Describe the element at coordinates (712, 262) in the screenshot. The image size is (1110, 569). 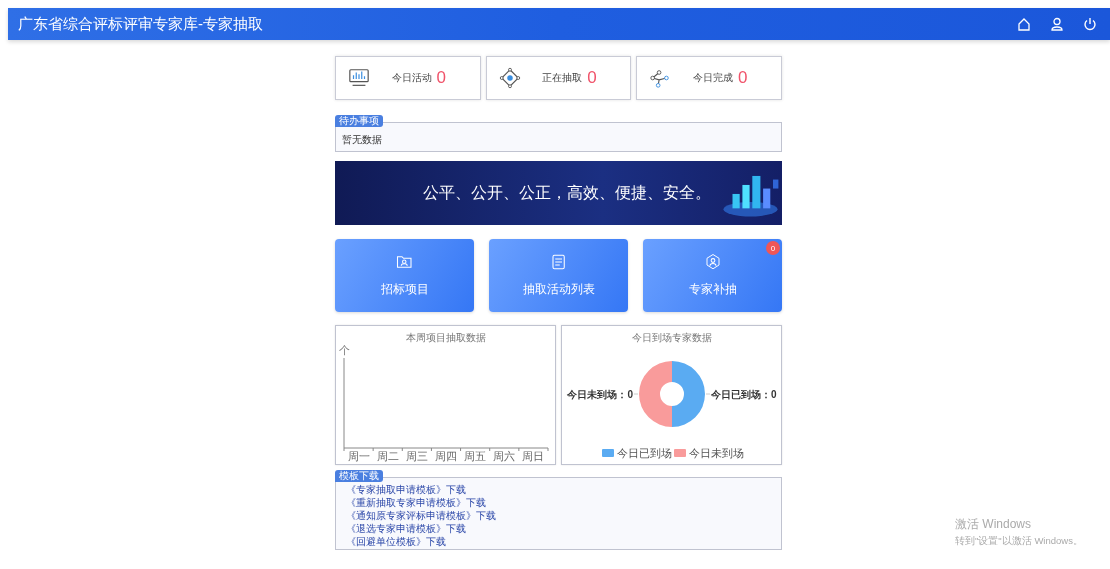
I see `person-network-icon` at that location.